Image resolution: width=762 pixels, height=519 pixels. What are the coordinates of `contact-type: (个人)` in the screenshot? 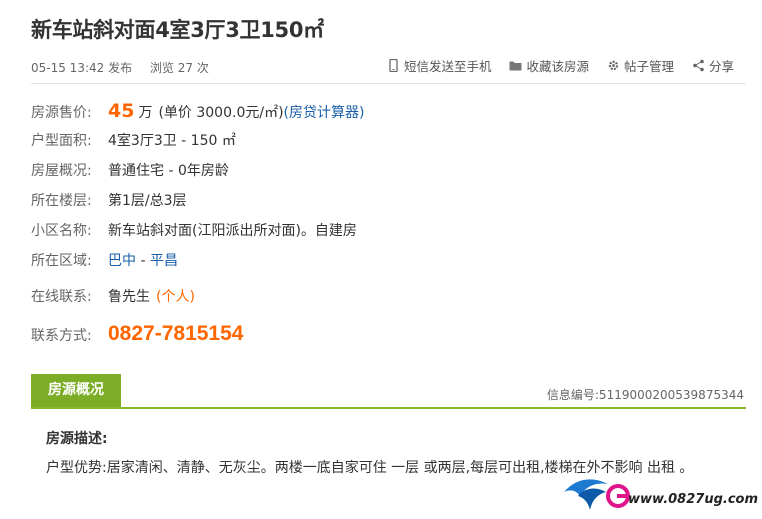 It's located at (175, 297).